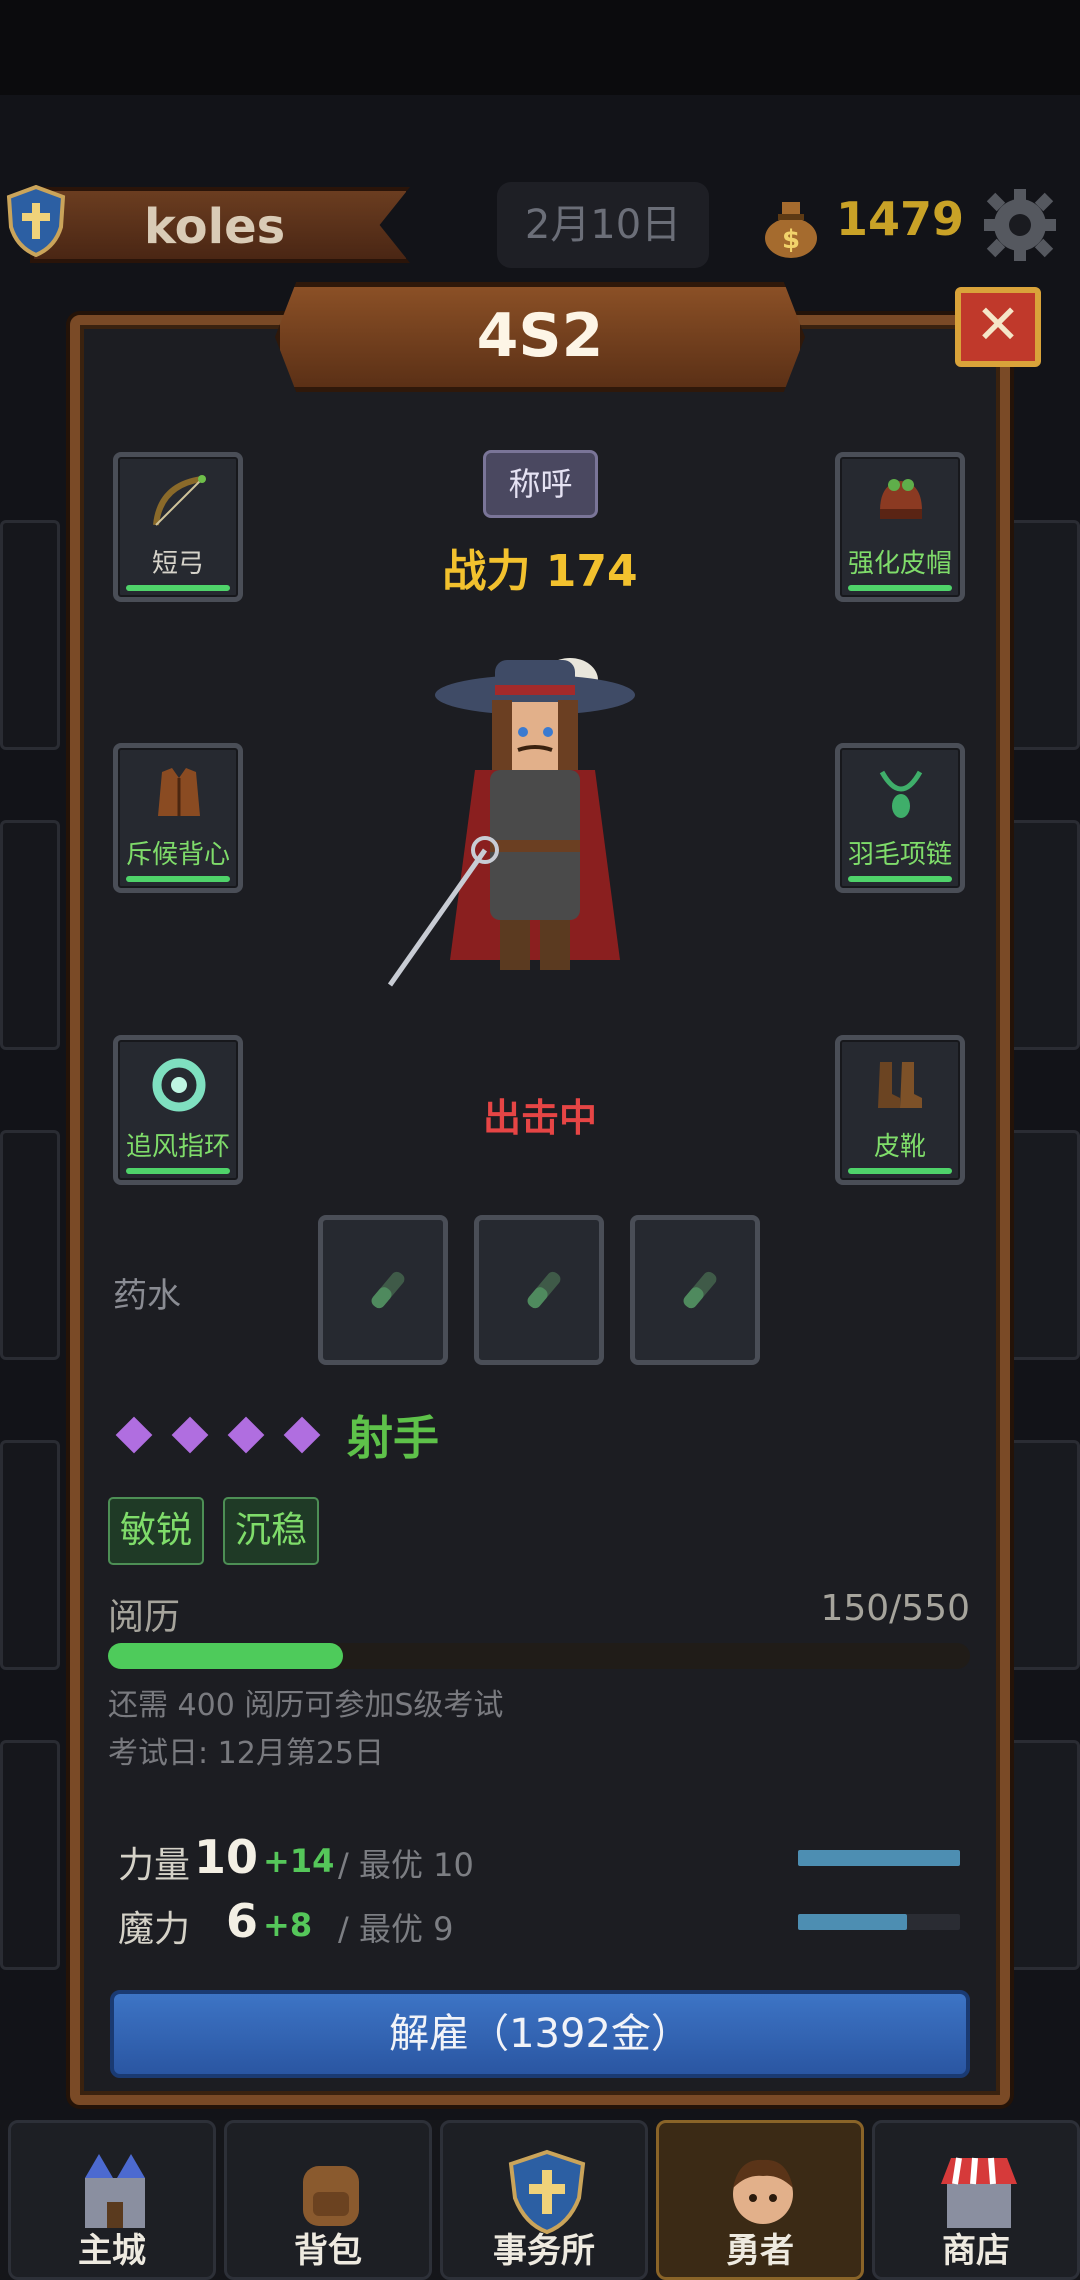 This screenshot has width=1080, height=2280. What do you see at coordinates (900, 1110) in the screenshot?
I see `equip-slot-boots: 皮靴` at bounding box center [900, 1110].